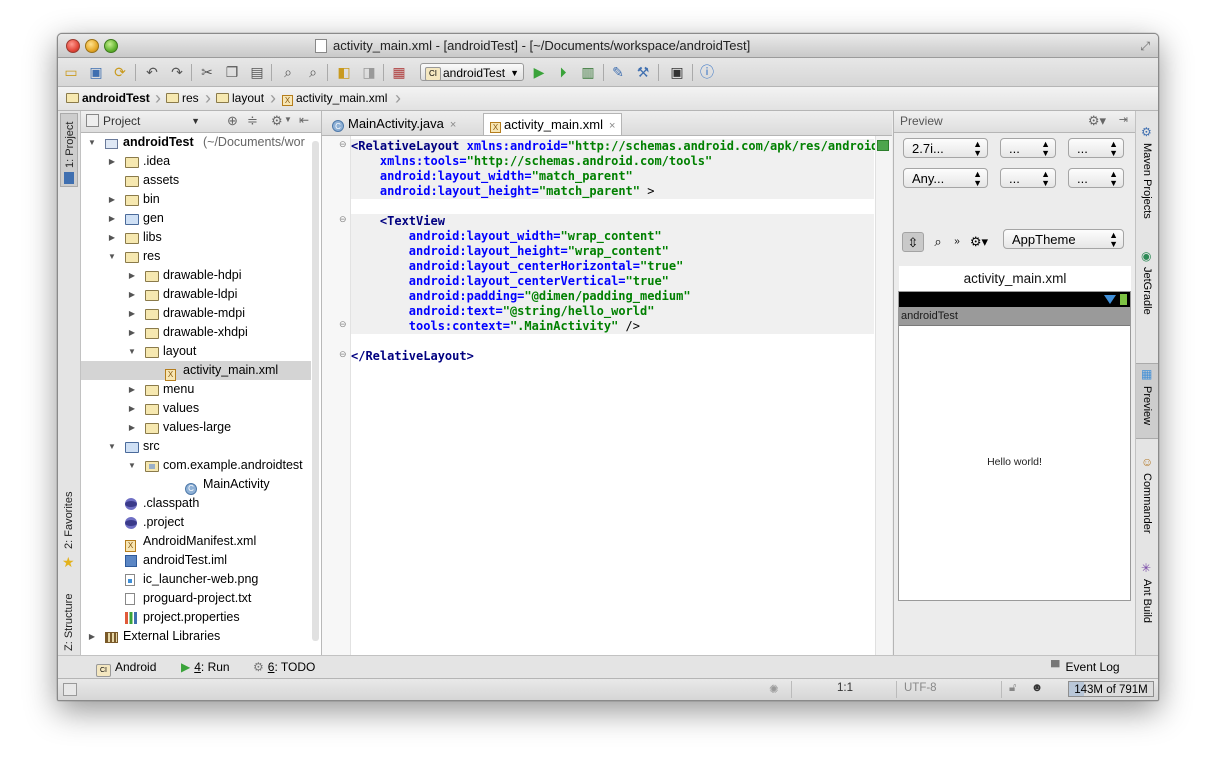 The image size is (1214, 778). What do you see at coordinates (612, 266) in the screenshot?
I see `code-line: android:layout_centerHorizontal="true"` at bounding box center [612, 266].